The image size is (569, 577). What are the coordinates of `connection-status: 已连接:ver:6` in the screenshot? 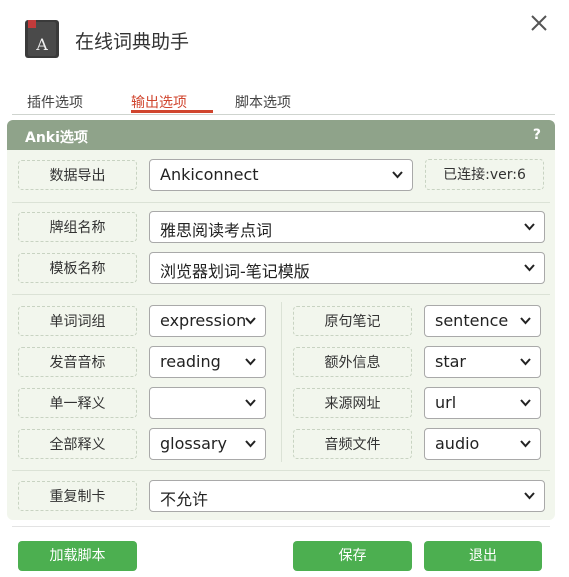 It's located at (484, 174).